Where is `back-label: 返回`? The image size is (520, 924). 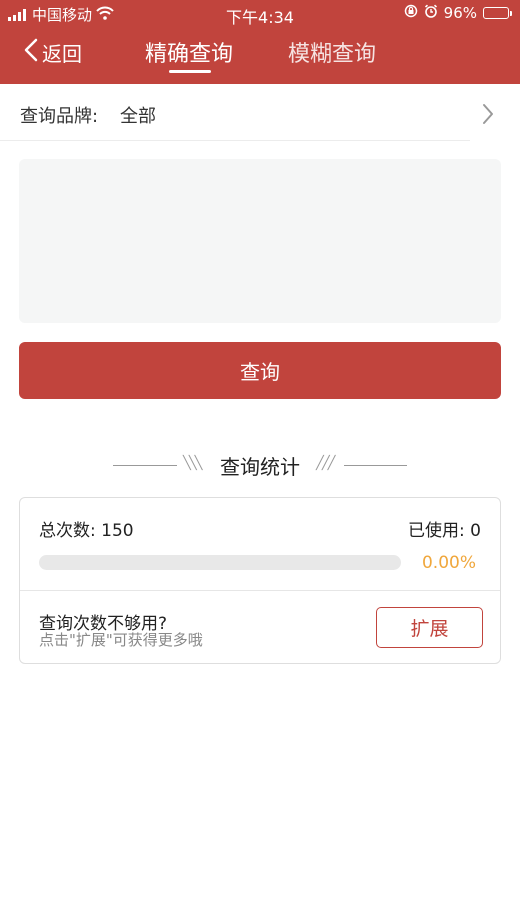 back-label: 返回 is located at coordinates (62, 54).